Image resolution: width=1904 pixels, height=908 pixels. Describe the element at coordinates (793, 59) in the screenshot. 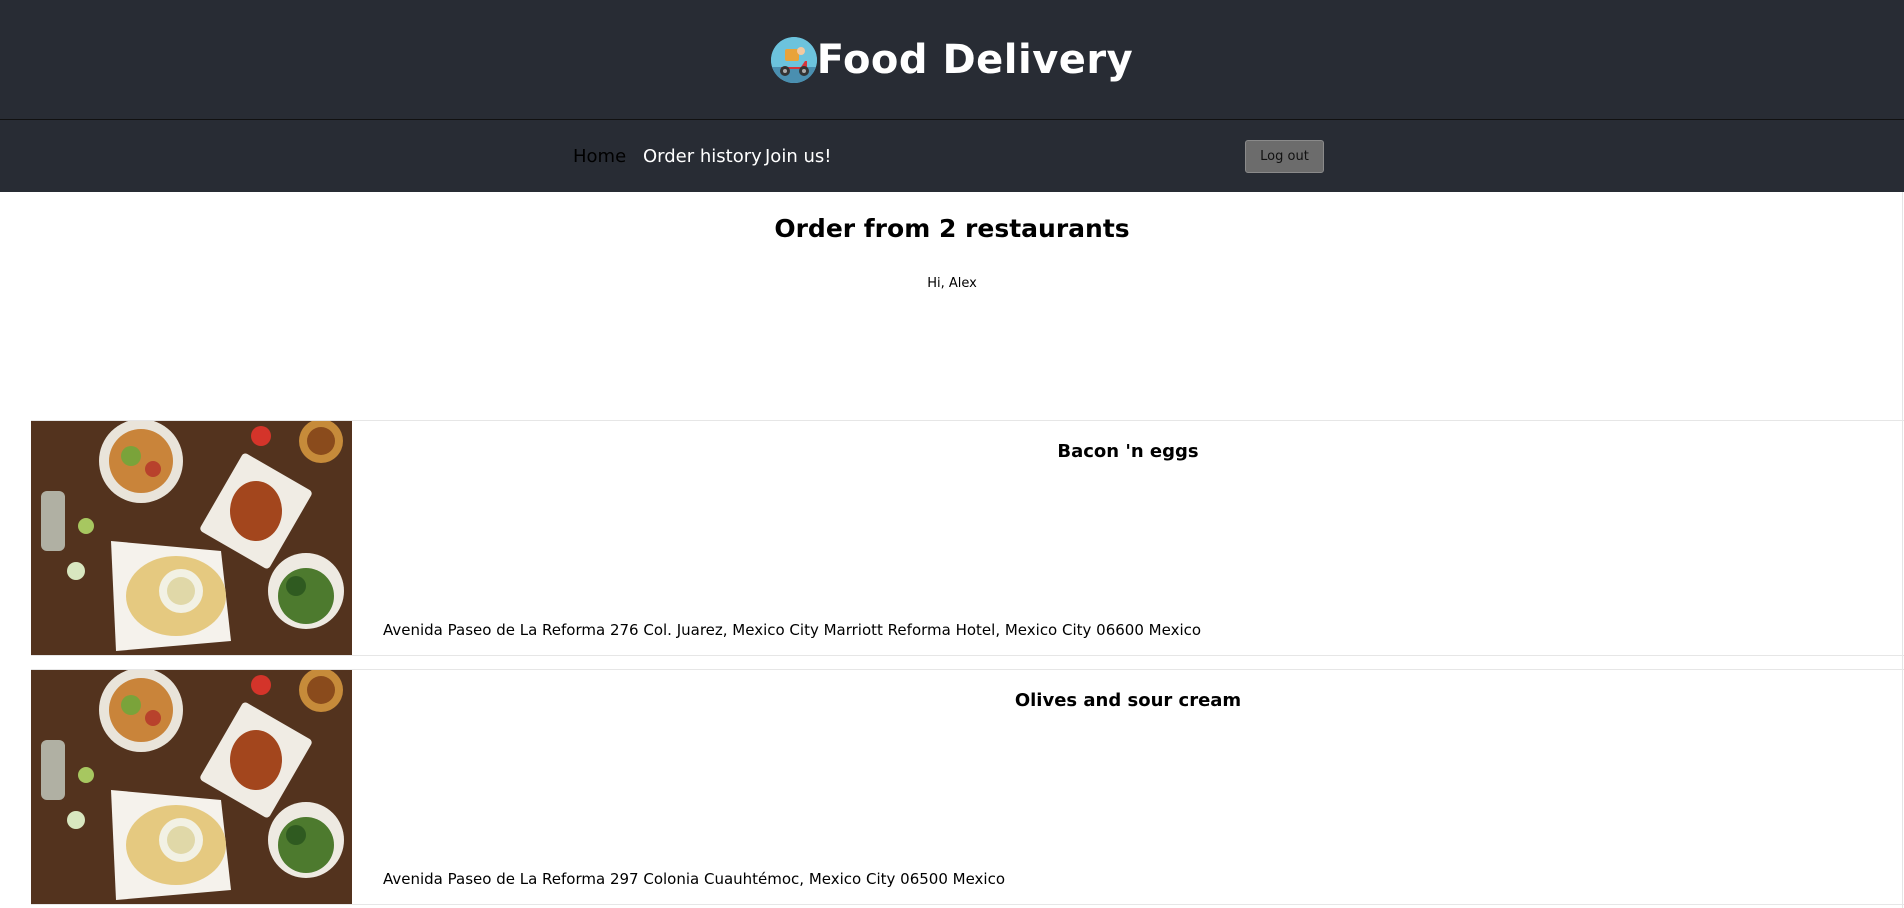

I see `scooter-delivery-icon` at that location.